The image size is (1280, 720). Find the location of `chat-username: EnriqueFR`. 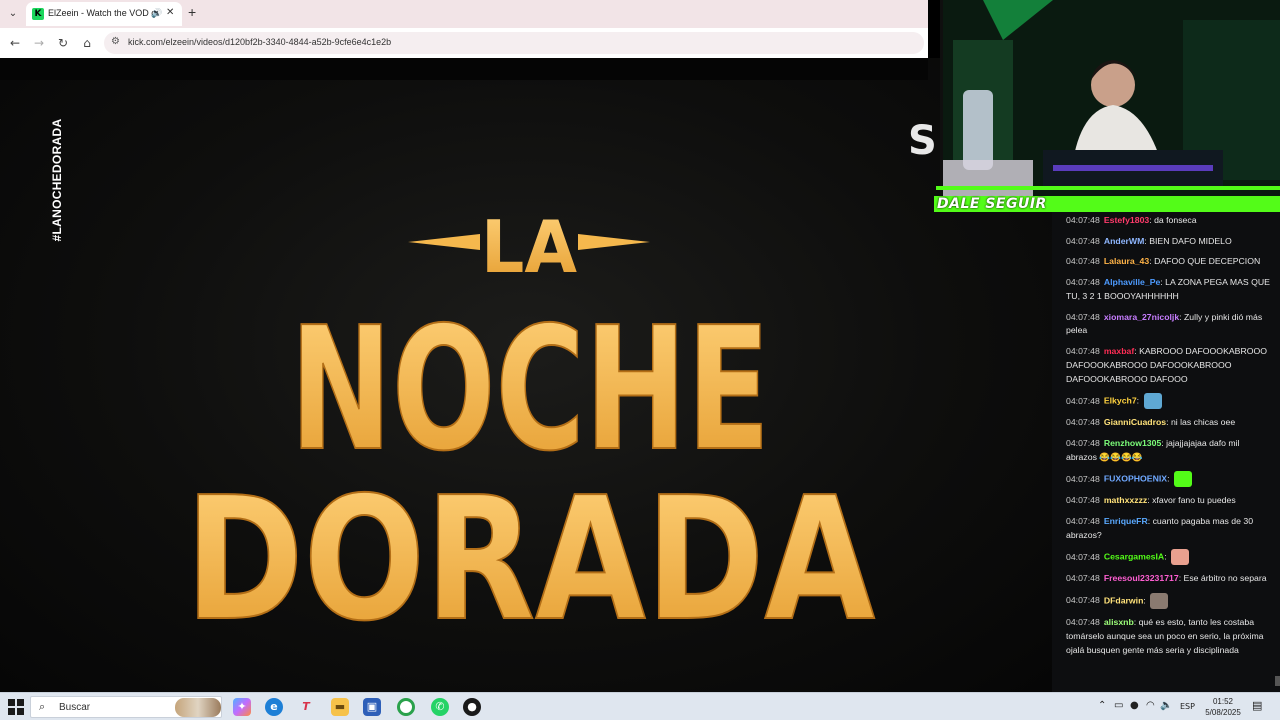

chat-username: EnriqueFR is located at coordinates (1126, 521).